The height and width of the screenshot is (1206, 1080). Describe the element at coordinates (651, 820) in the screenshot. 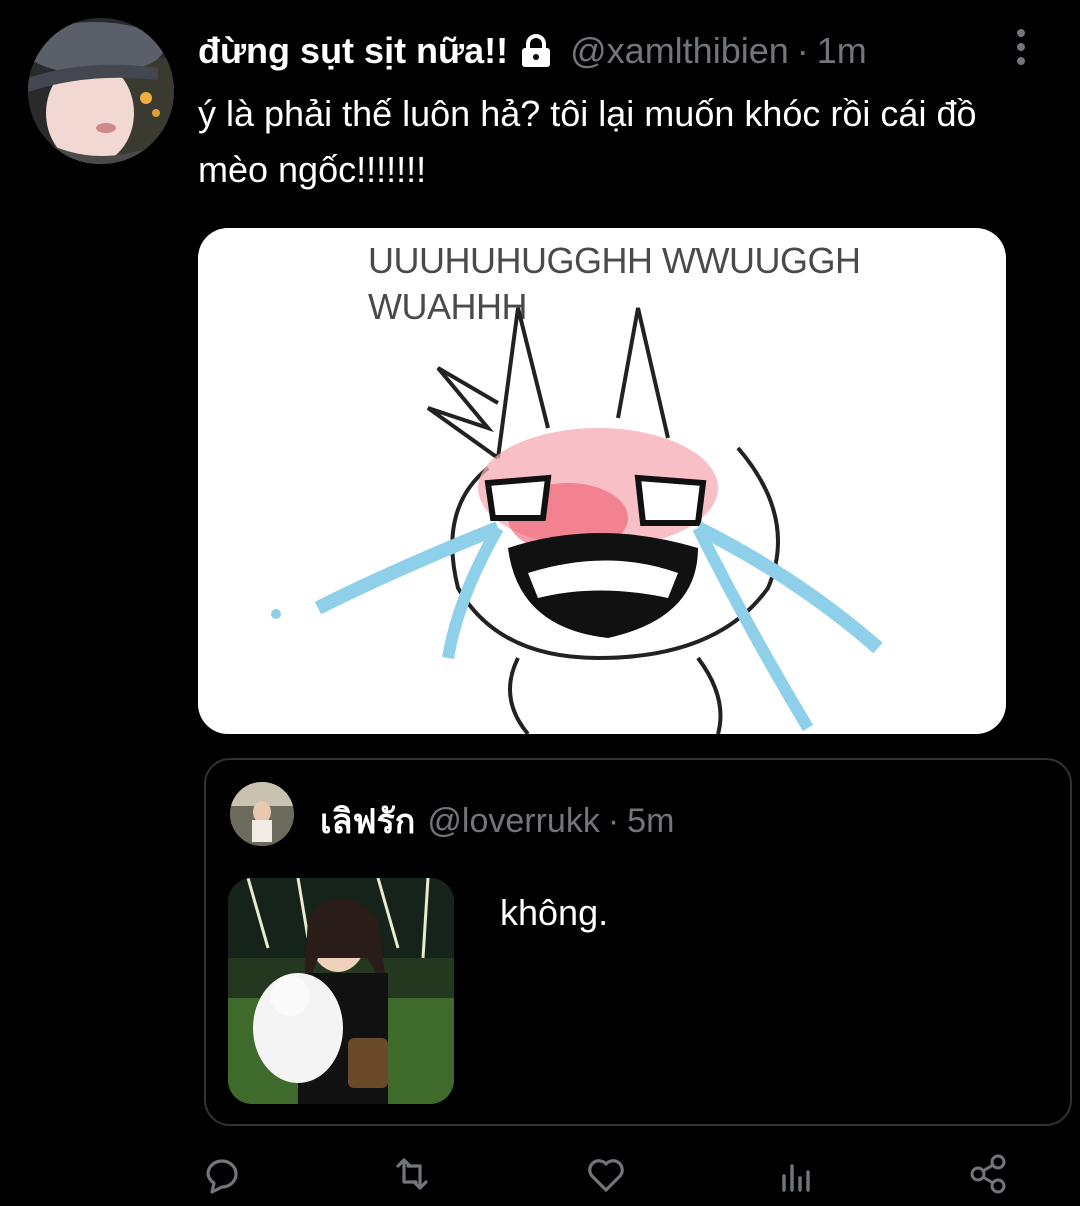

I see `quoted-timestamp: 5m` at that location.